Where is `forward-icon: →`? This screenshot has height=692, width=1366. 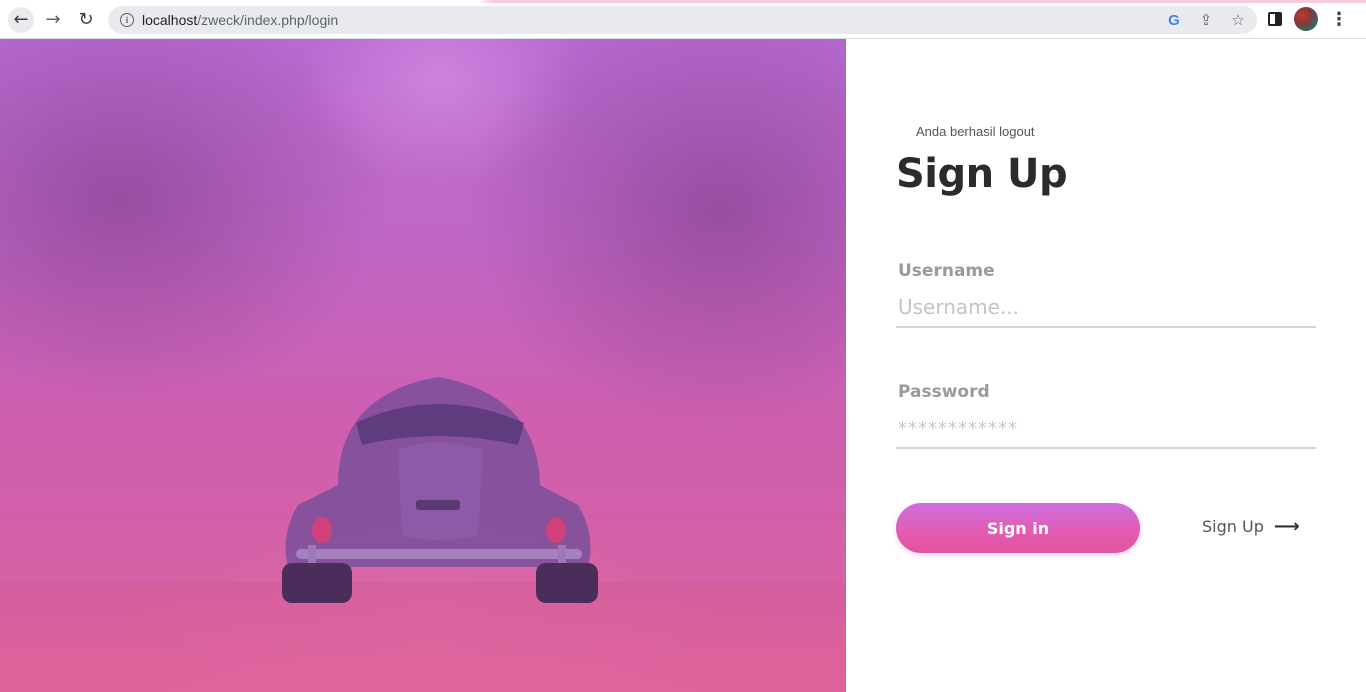 forward-icon: → is located at coordinates (53, 20).